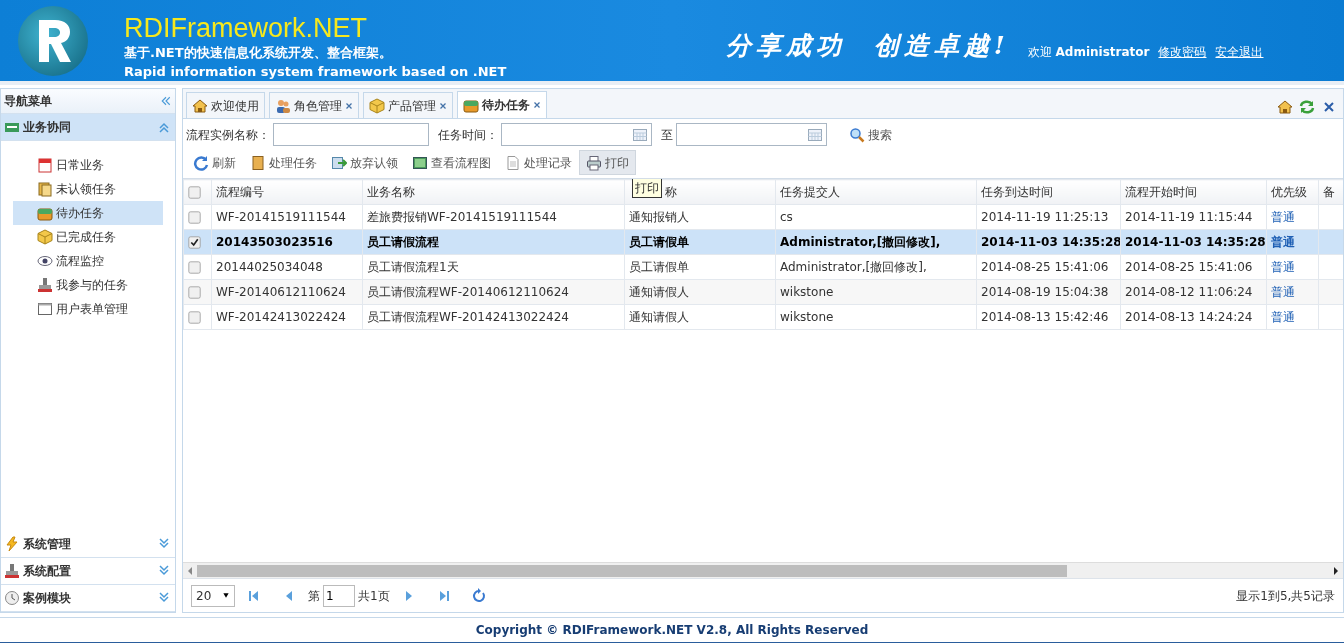 Image resolution: width=1344 pixels, height=643 pixels. What do you see at coordinates (88, 213) in the screenshot?
I see `menu-item: 待办任务` at bounding box center [88, 213].